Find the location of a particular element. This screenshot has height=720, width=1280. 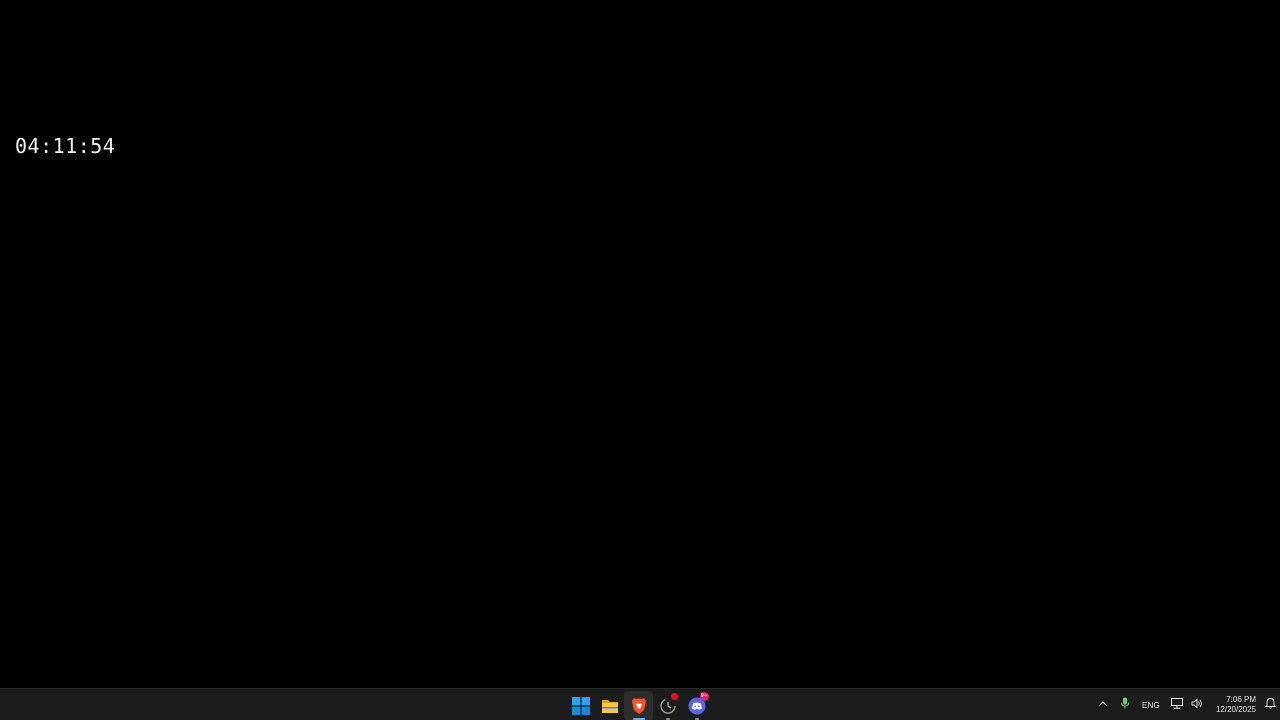

system-tray: ENG 7:06 PM 12/20/2025 is located at coordinates (1186, 704).